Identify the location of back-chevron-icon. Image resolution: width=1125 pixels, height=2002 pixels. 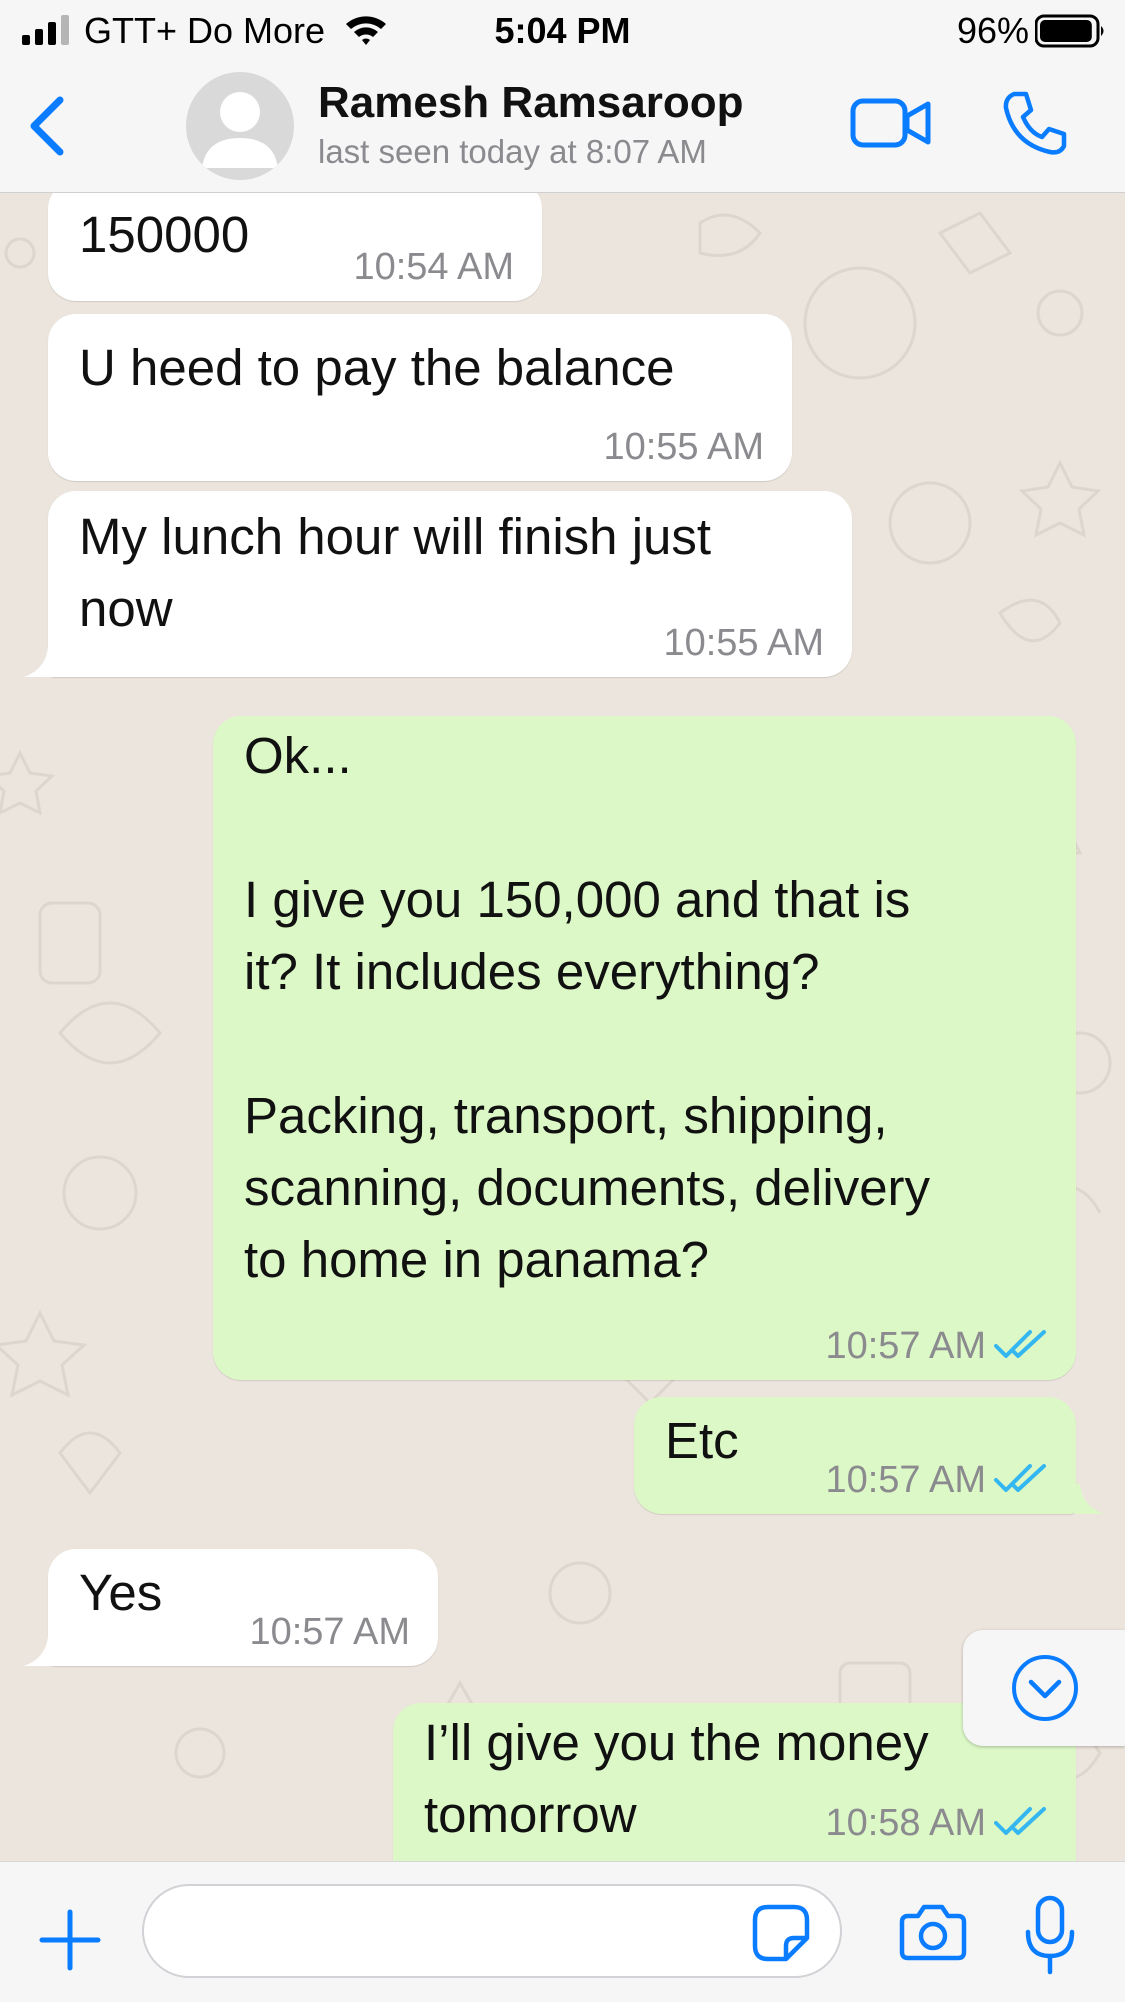
(48, 126).